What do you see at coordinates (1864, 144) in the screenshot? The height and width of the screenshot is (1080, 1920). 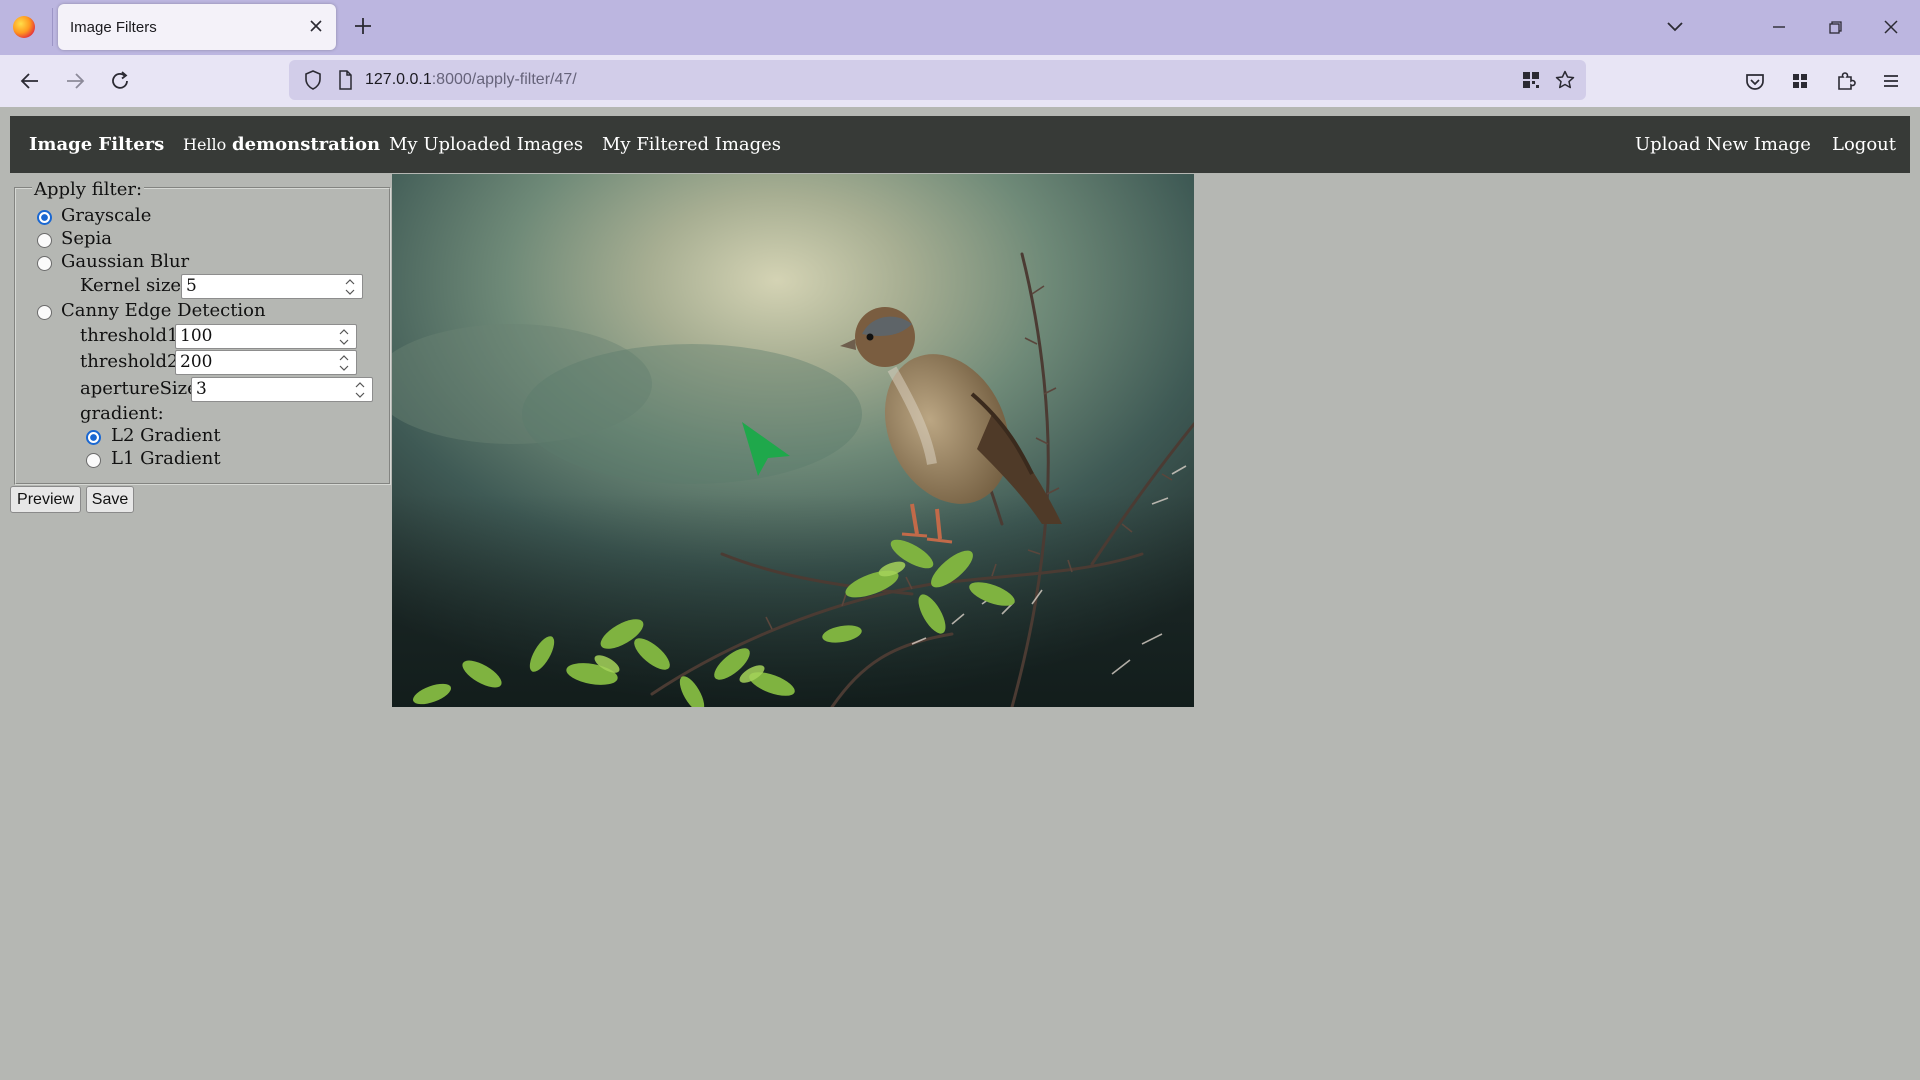 I see `nav-logout: Logout` at bounding box center [1864, 144].